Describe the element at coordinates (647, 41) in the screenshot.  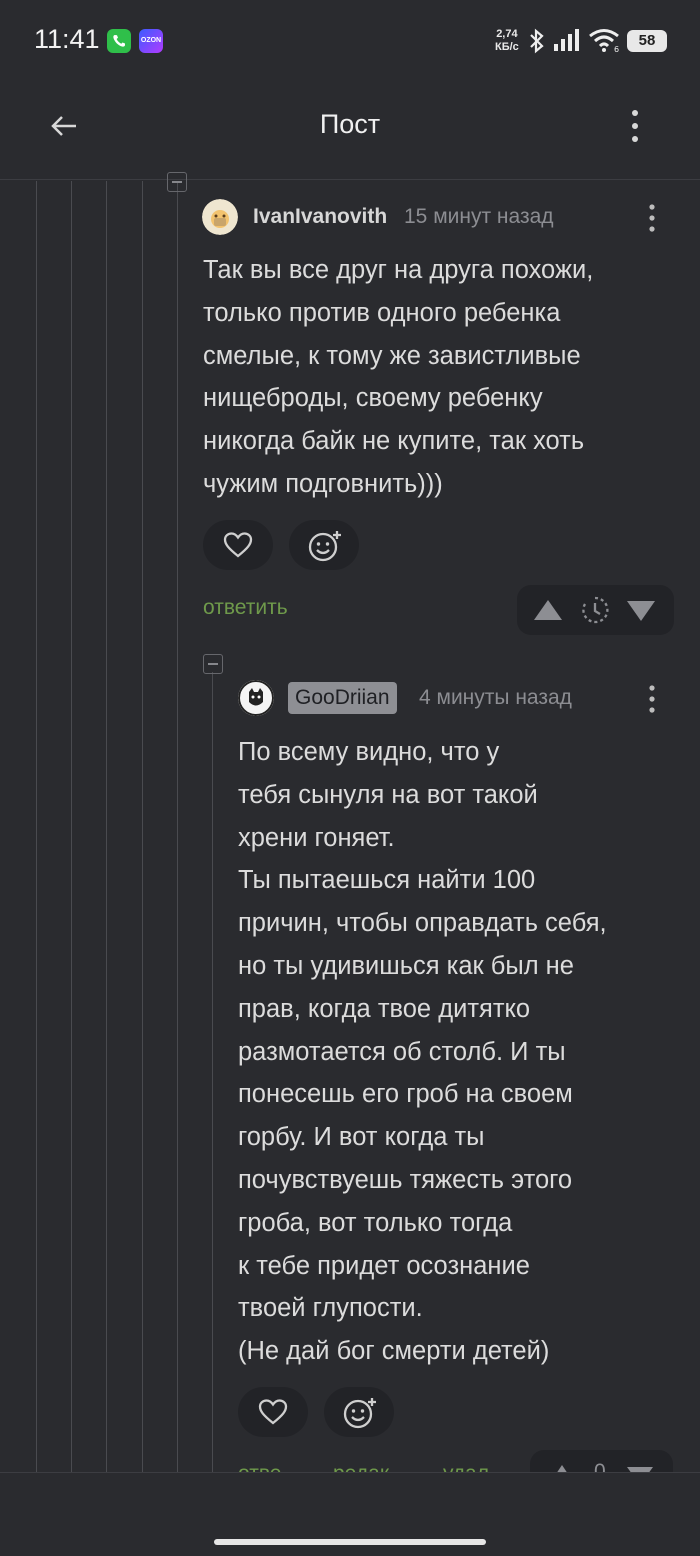
I see `battery-icon: 58` at that location.